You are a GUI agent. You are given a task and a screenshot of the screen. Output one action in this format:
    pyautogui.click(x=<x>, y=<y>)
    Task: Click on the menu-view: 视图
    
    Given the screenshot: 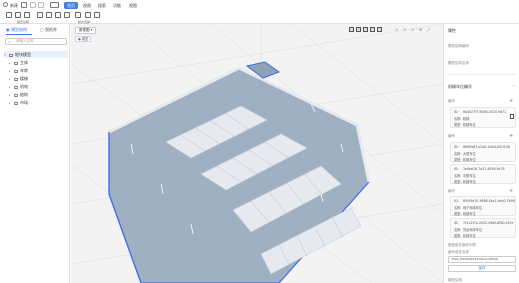 What is the action you would take?
    pyautogui.click(x=87, y=5)
    